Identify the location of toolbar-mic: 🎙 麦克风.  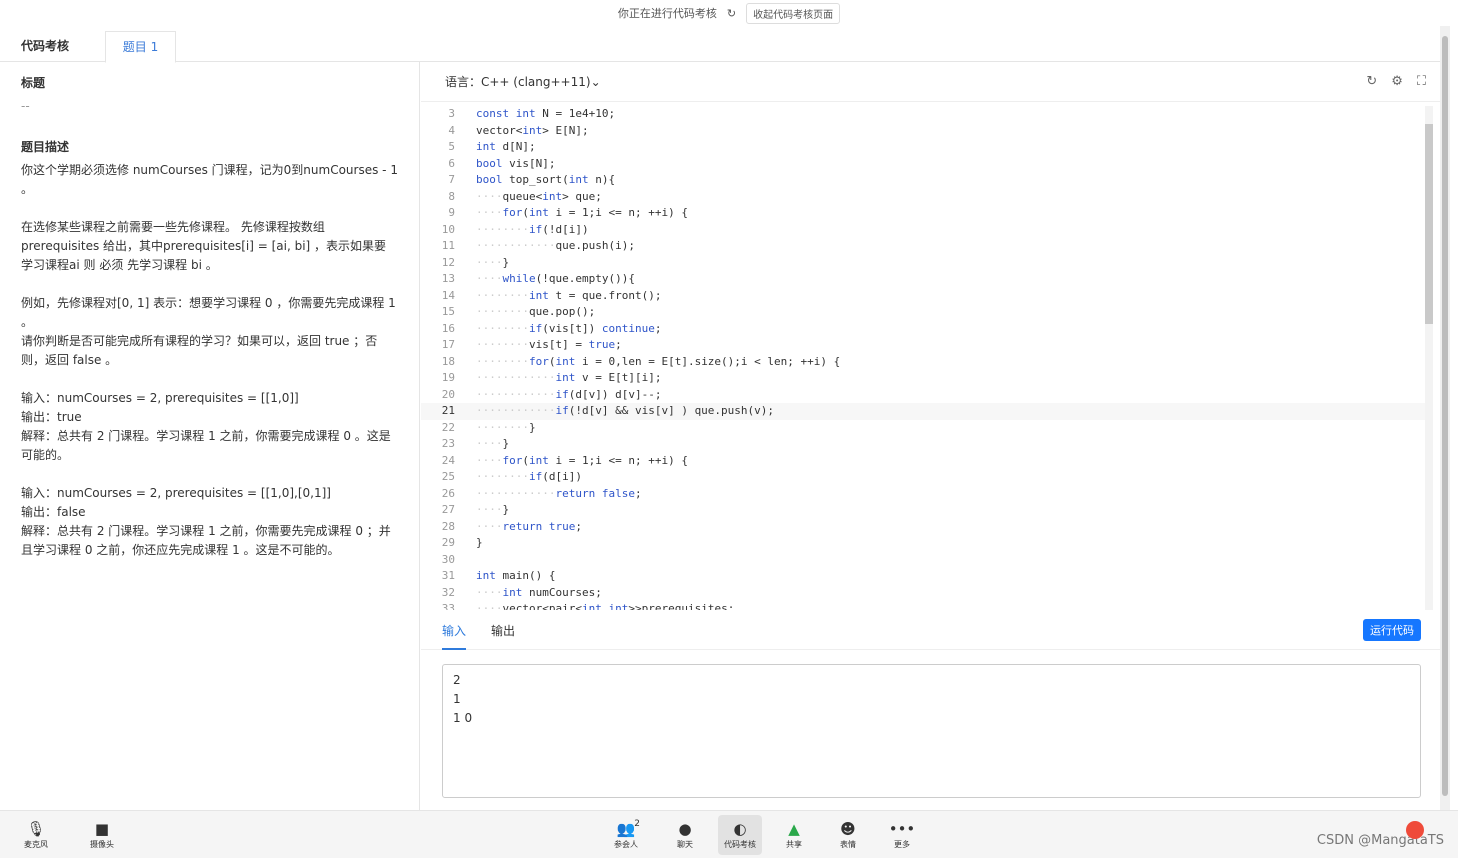
(36, 834).